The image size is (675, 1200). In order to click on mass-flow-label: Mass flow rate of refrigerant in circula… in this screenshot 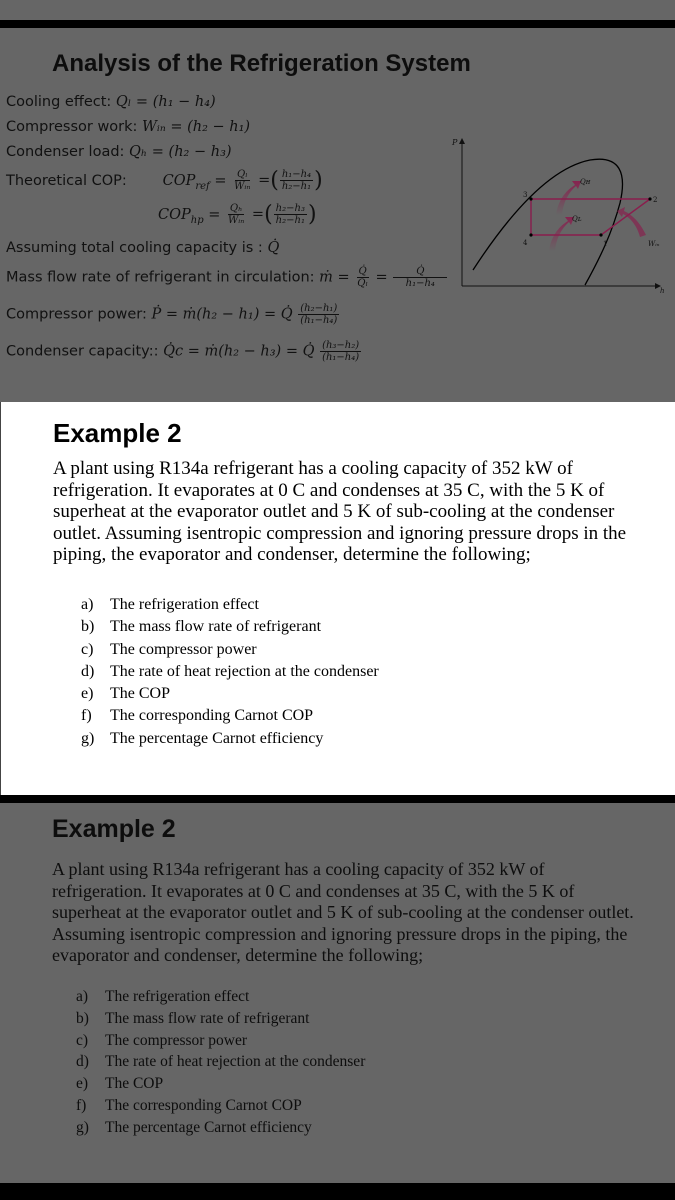, I will do `click(163, 277)`.